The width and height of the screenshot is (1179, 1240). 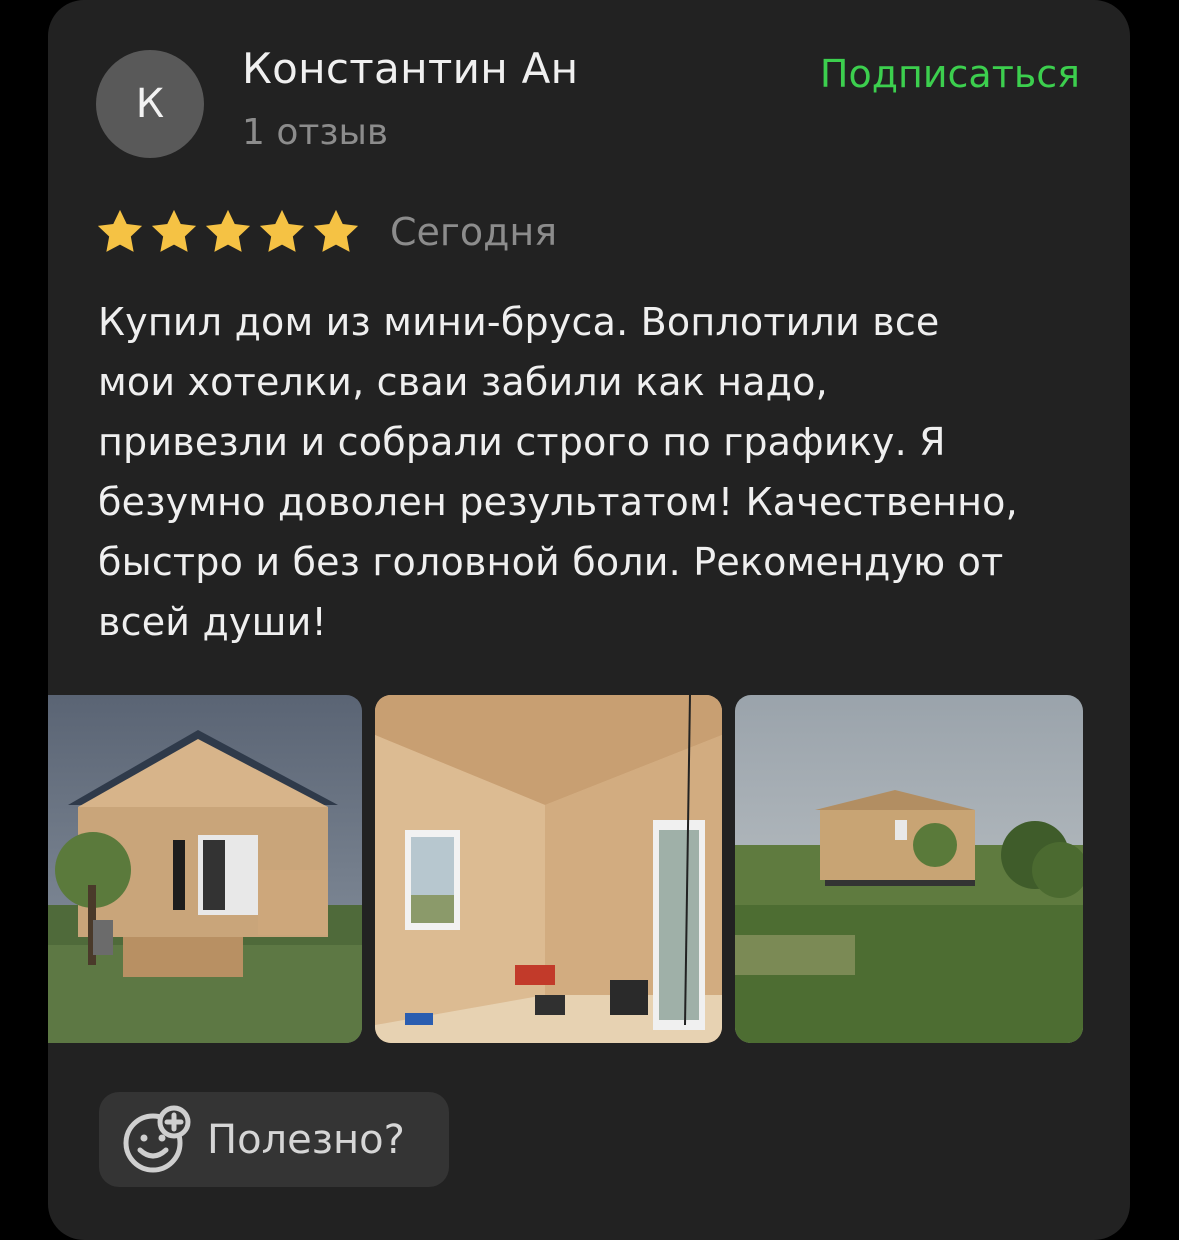 I want to click on subscribe-button: Подписаться, so click(x=950, y=74).